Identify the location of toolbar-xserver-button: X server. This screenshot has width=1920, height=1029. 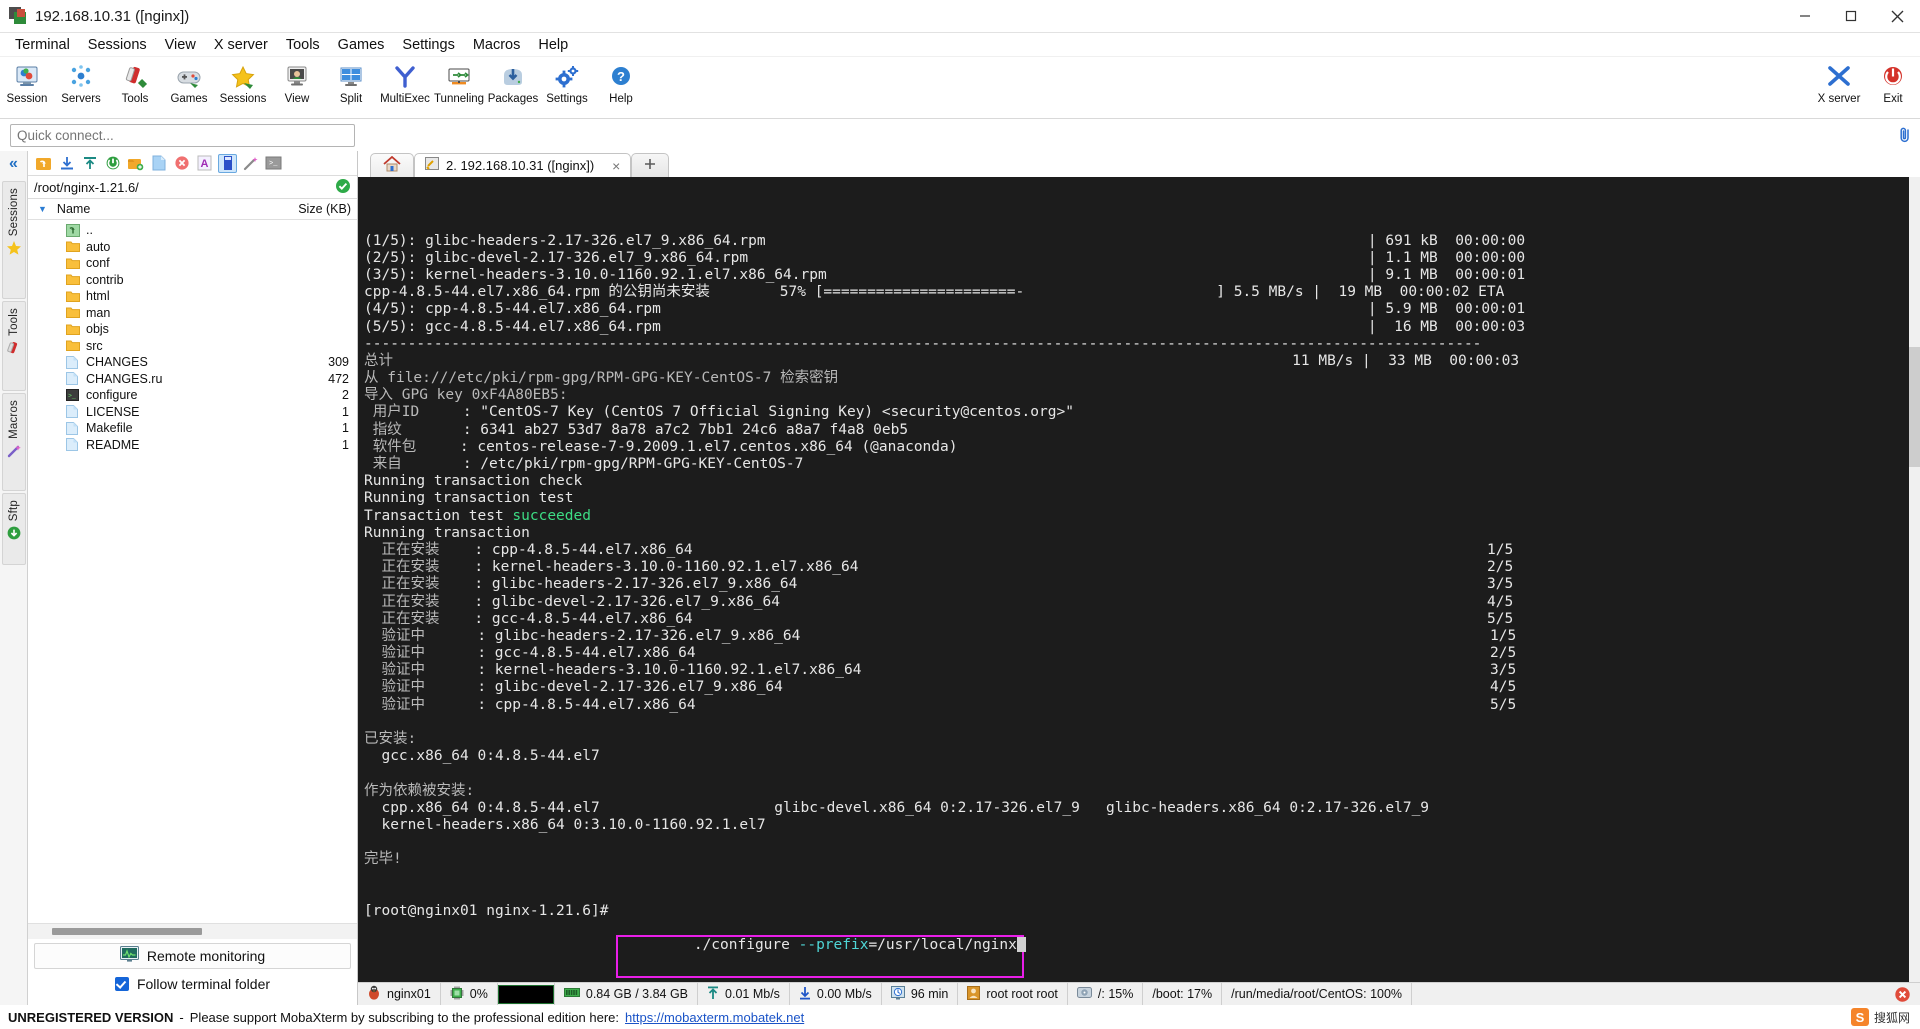
(1839, 82).